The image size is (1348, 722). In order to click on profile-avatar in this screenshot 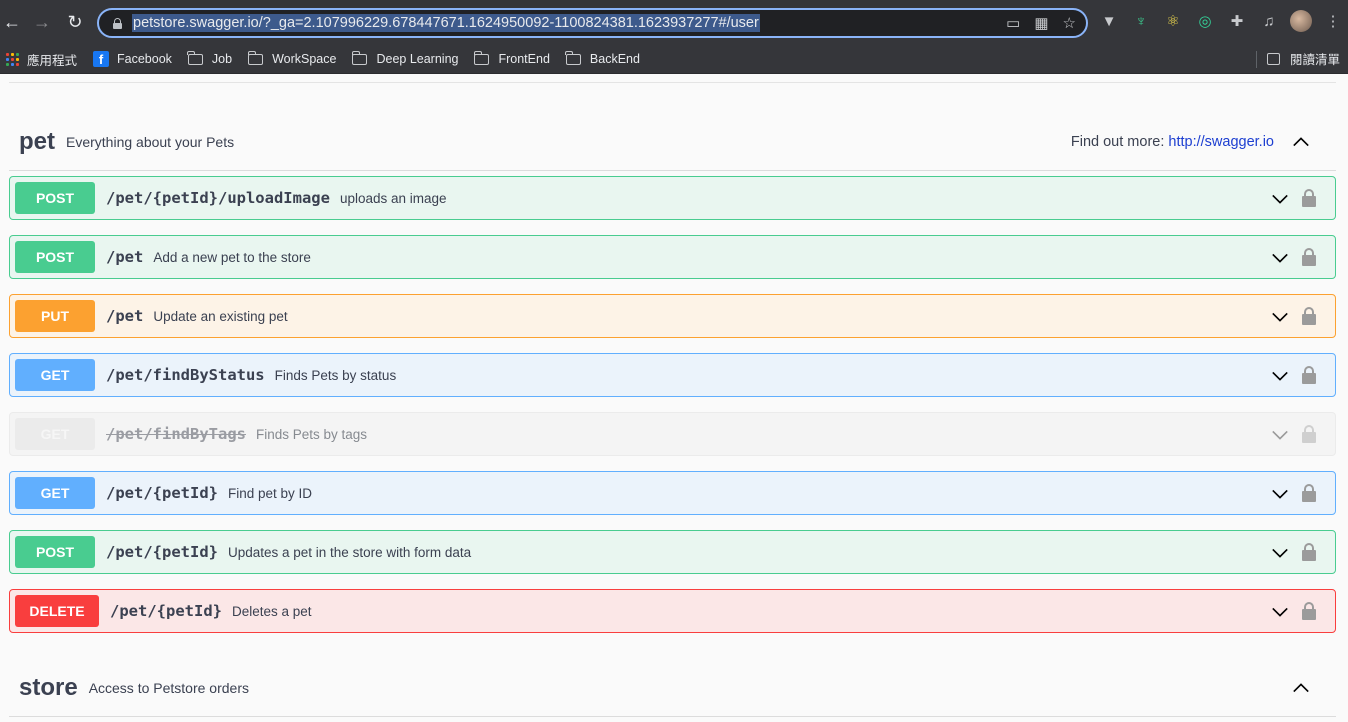, I will do `click(1301, 21)`.